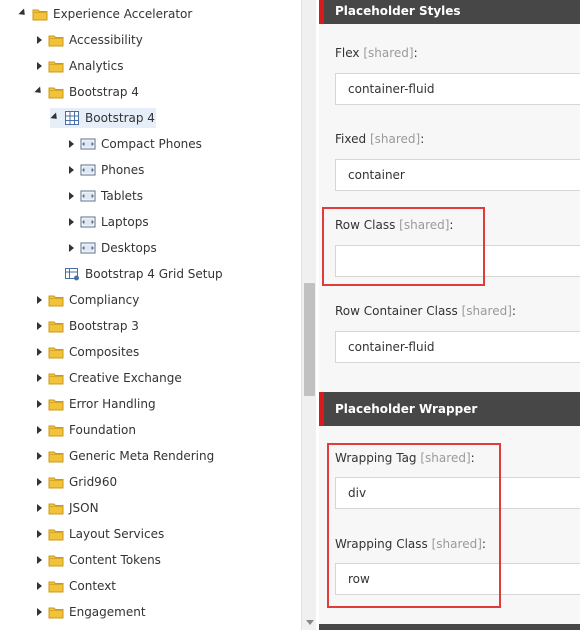 The image size is (580, 630). What do you see at coordinates (398, 11) in the screenshot?
I see `section-title: Placeholder Styles` at bounding box center [398, 11].